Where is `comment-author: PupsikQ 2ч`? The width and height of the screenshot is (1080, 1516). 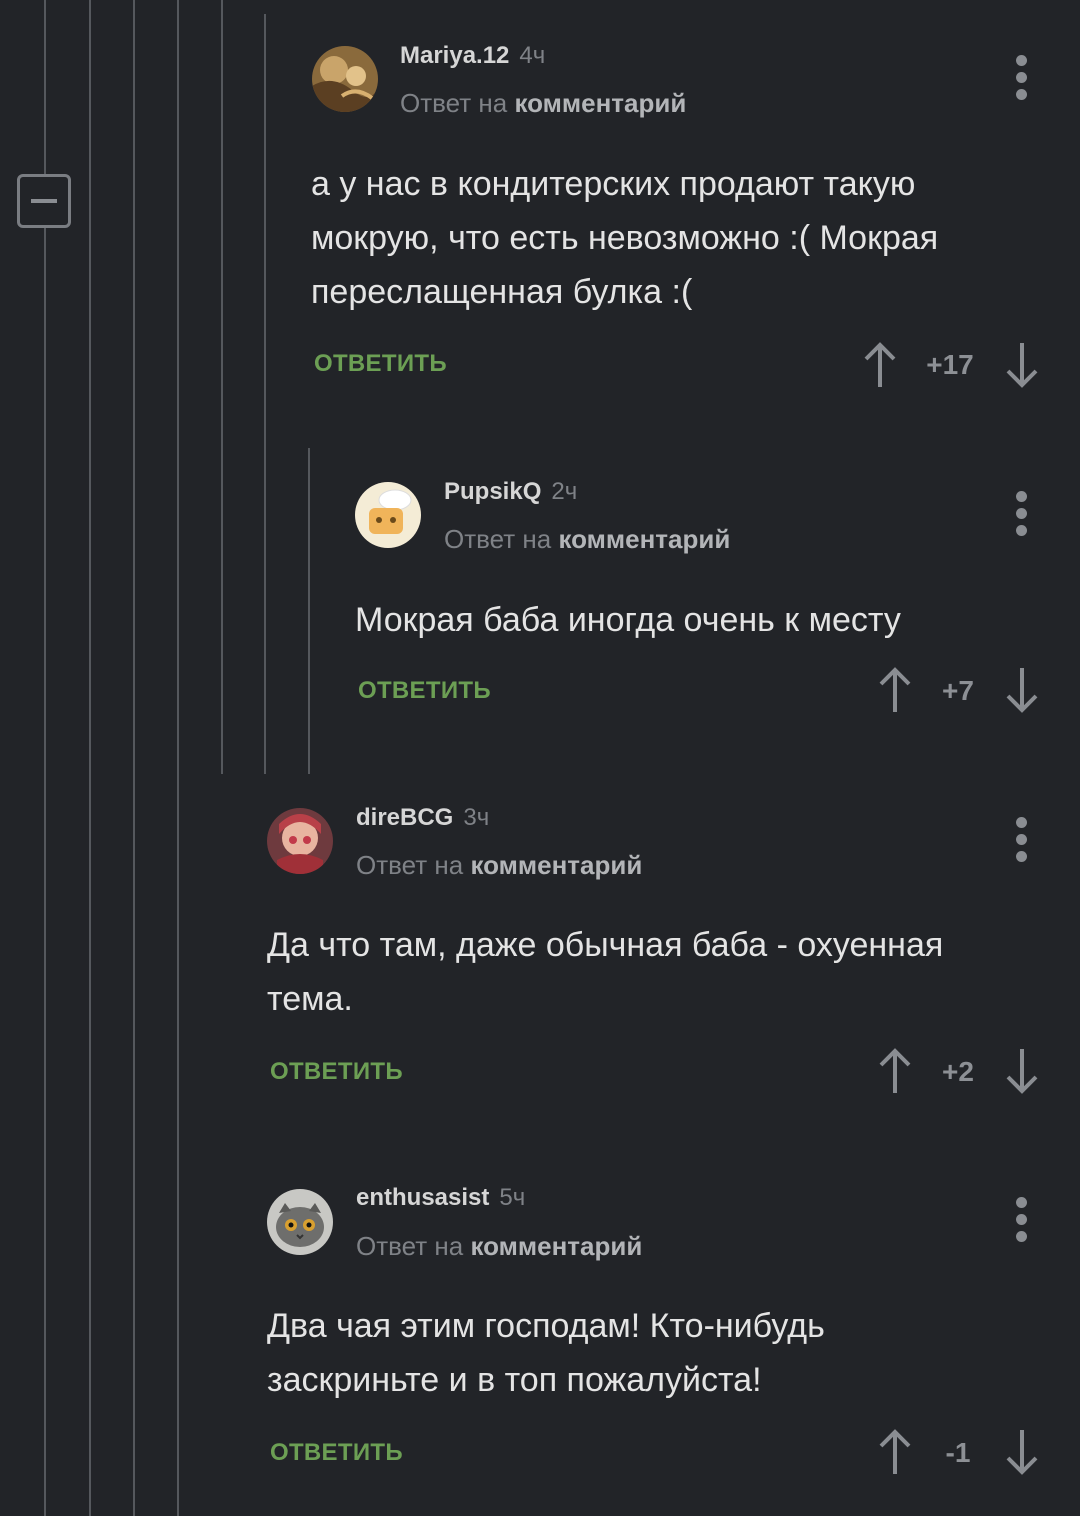 comment-author: PupsikQ 2ч is located at coordinates (510, 492).